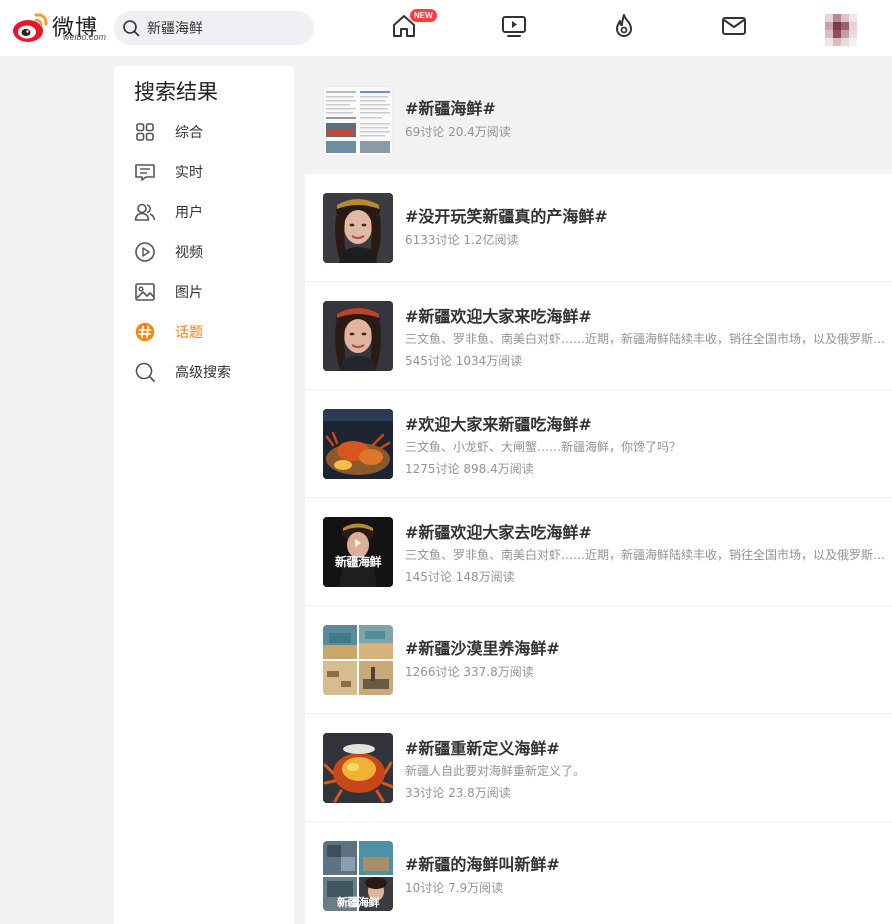 This screenshot has width=892, height=924. What do you see at coordinates (458, 132) in the screenshot?
I see `topic-stats: 69讨论 20.4万阅读` at bounding box center [458, 132].